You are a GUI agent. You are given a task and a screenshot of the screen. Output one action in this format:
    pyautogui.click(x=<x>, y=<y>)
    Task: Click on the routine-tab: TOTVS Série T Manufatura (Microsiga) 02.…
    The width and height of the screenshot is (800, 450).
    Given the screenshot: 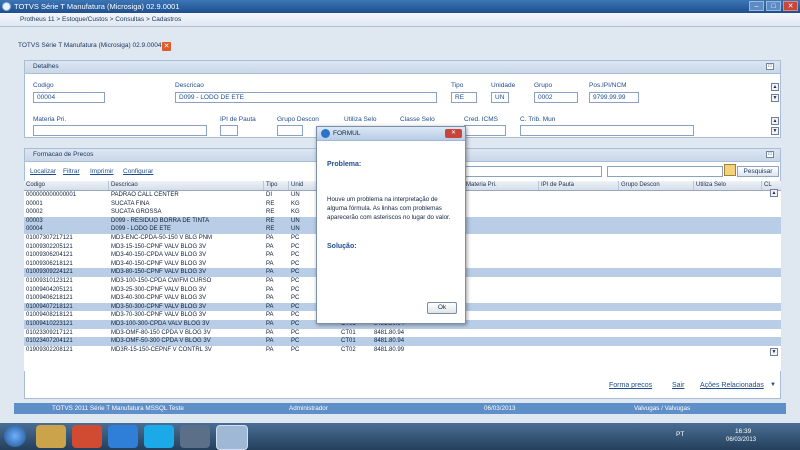 What is the action you would take?
    pyautogui.click(x=399, y=46)
    